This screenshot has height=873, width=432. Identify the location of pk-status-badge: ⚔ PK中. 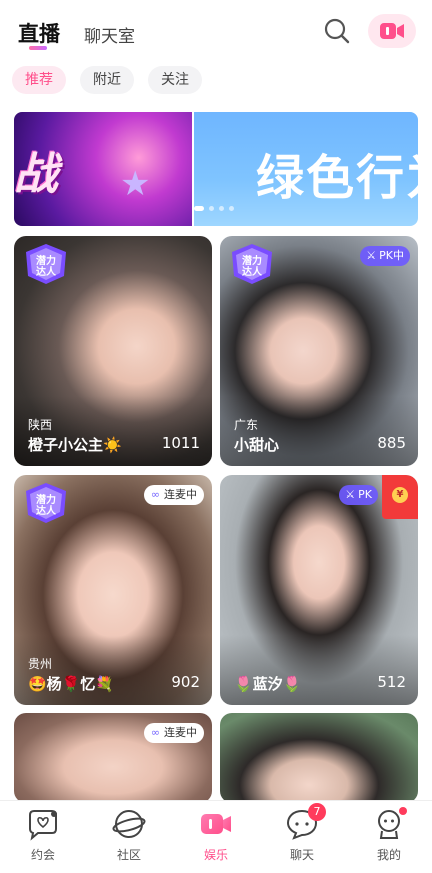
(385, 256).